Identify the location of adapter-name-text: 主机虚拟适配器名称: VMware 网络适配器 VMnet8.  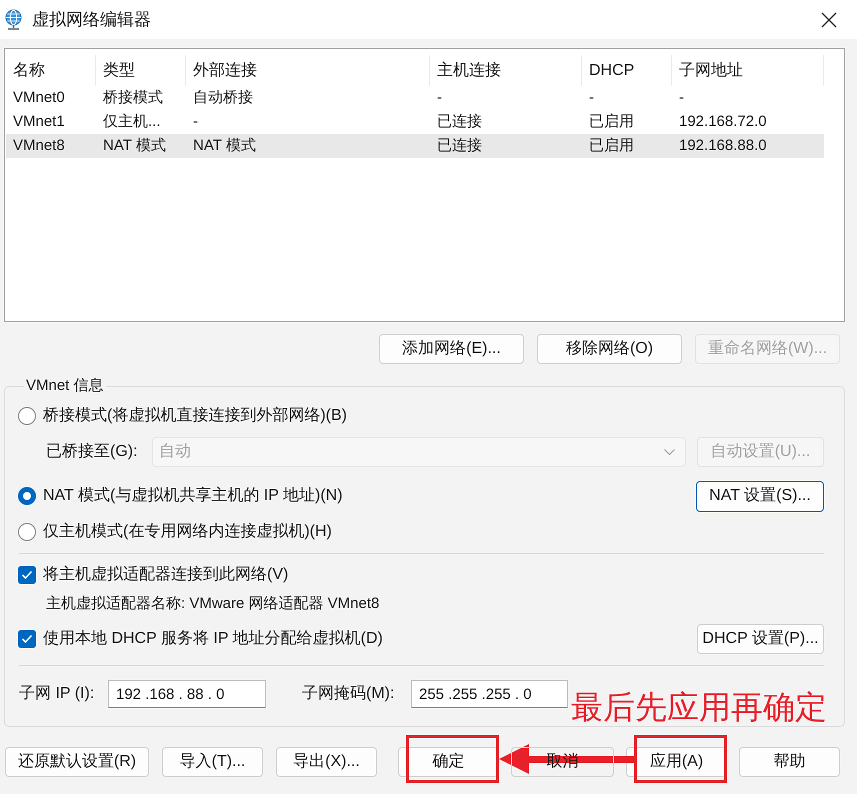
(213, 604).